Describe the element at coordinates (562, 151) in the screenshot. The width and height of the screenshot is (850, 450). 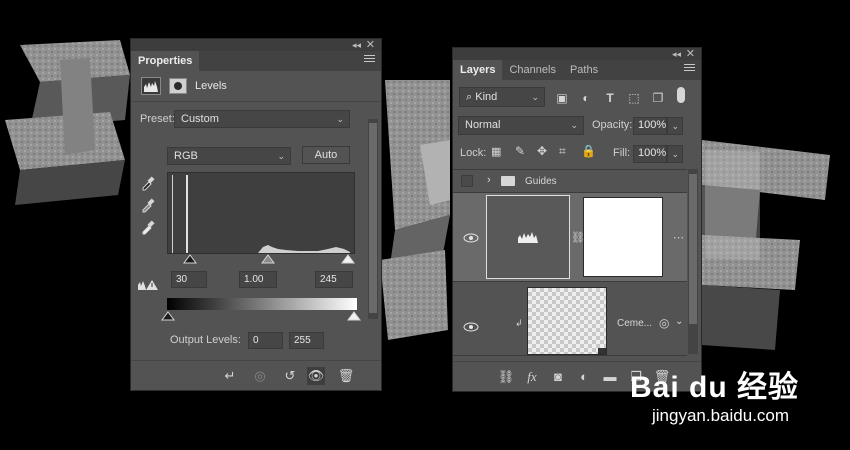
I see `lock-artboard-icon: ⌗` at that location.